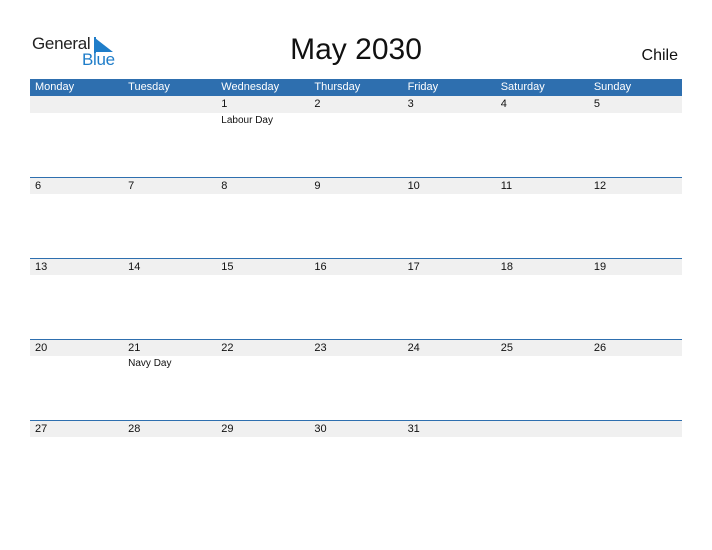 This screenshot has width=712, height=550. Describe the element at coordinates (320, 348) in the screenshot. I see `day-number: 23` at that location.